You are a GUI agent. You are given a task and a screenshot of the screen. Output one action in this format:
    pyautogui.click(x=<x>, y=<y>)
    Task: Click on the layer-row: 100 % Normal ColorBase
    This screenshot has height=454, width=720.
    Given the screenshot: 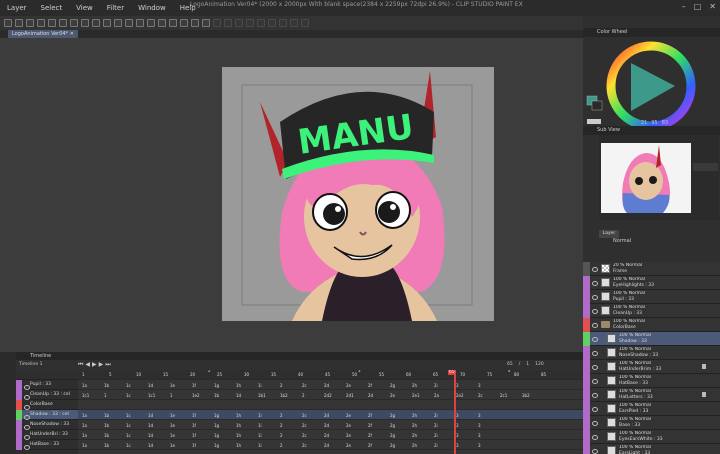 What is the action you would take?
    pyautogui.click(x=651, y=324)
    